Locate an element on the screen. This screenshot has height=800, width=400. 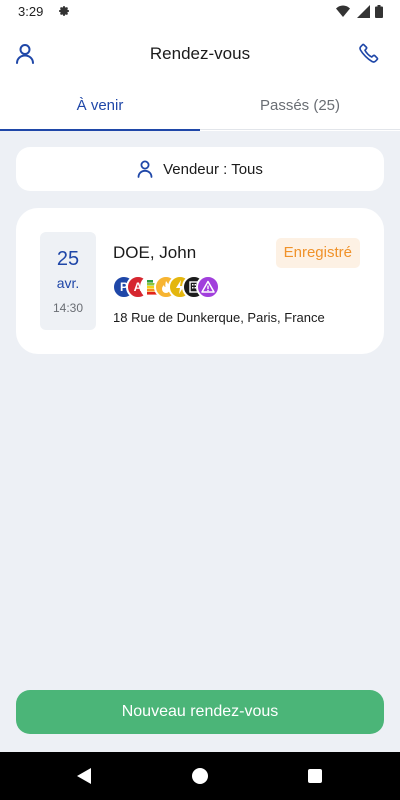
back-icon is located at coordinates (84, 776).